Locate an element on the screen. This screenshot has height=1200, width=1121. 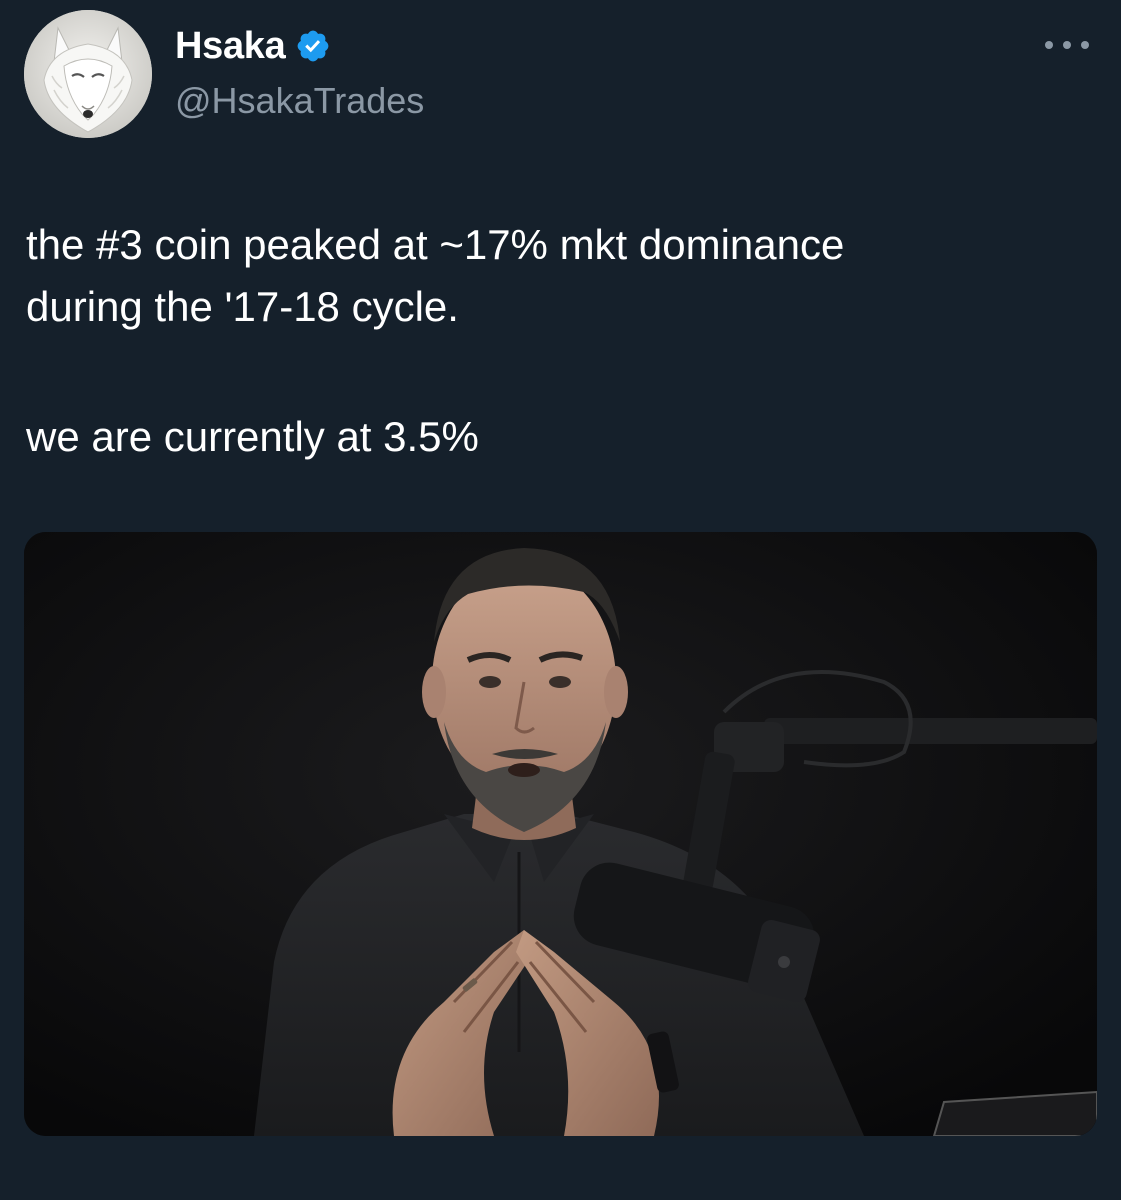
avatar is located at coordinates (88, 74).